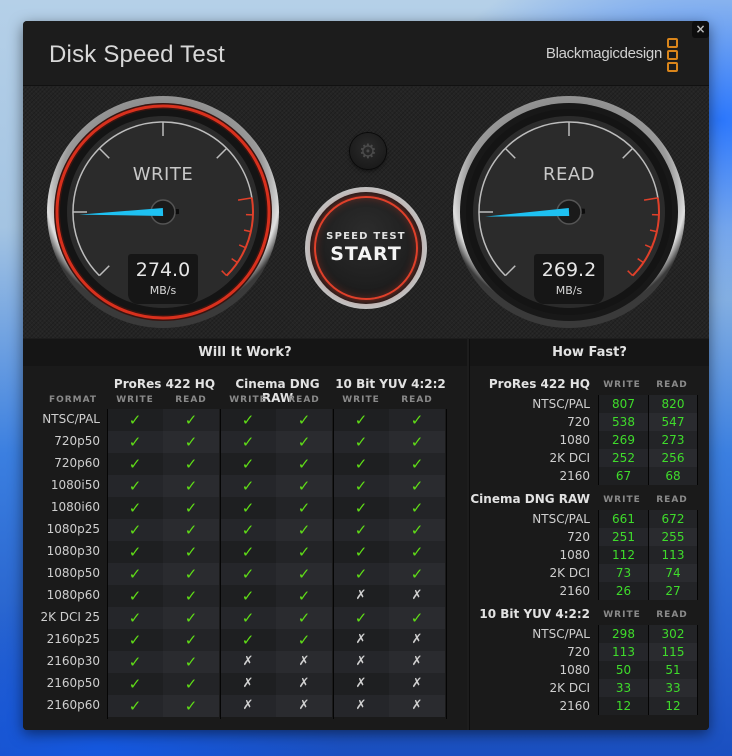 Image resolution: width=732 pixels, height=756 pixels. I want to click on will-it-work-row: 1080p25 ✓ ✓ ✓ ✓ ✓ ✓, so click(245, 530).